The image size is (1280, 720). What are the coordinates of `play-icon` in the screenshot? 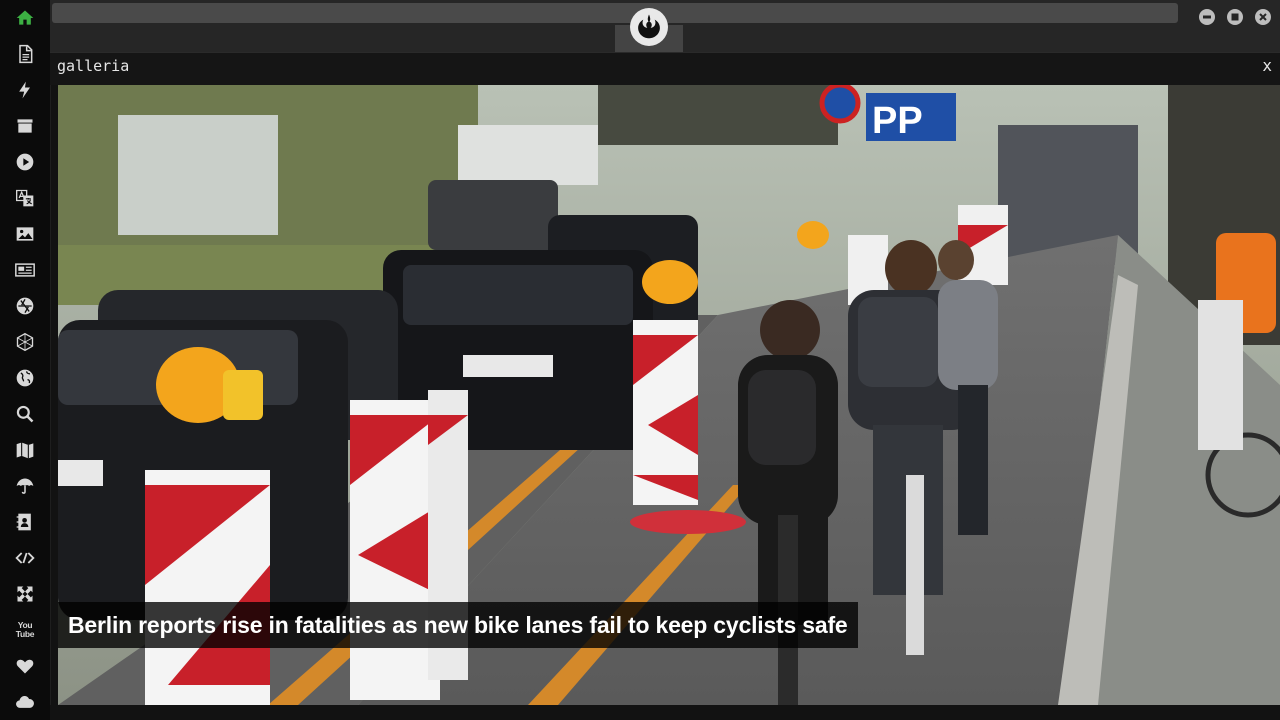 It's located at (25, 162).